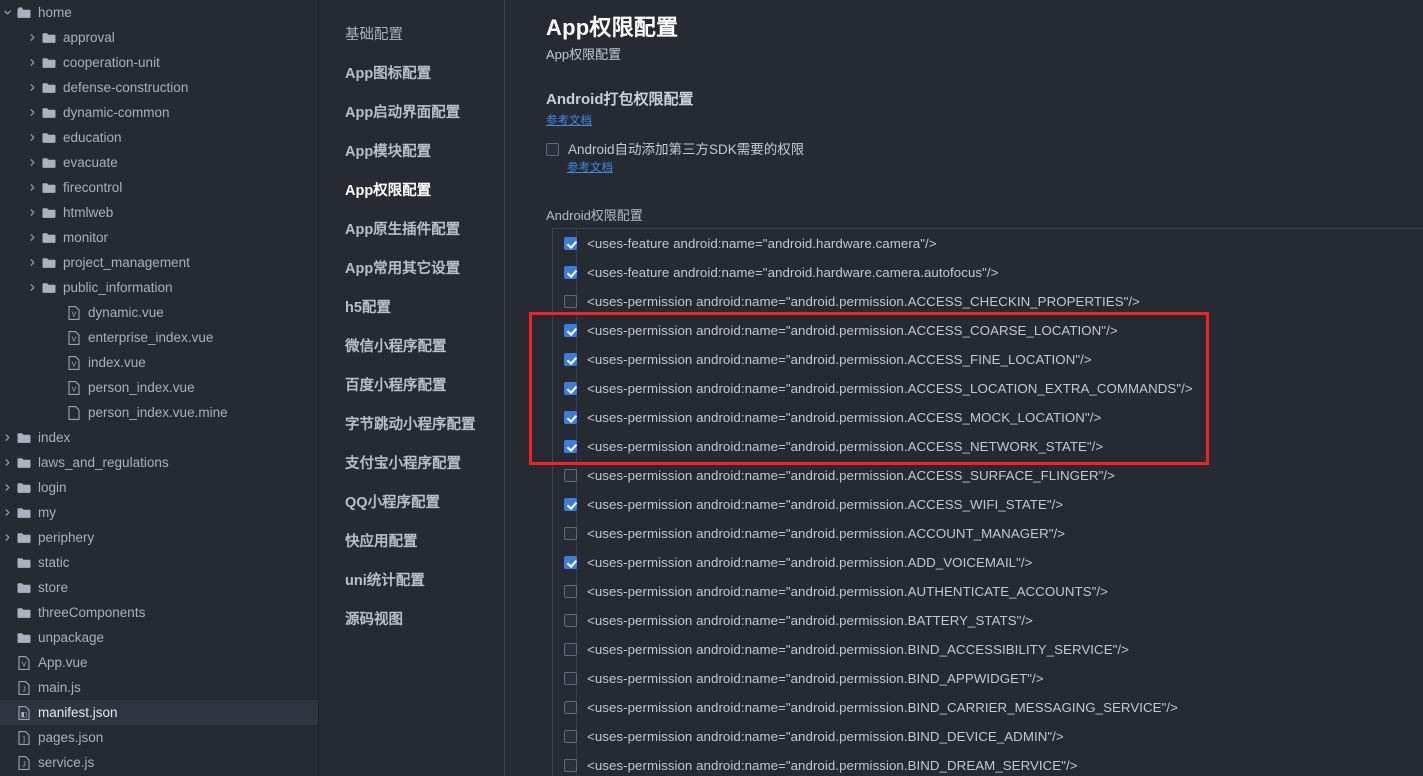  I want to click on tree-item-threecomponents: threeComponents, so click(159, 612).